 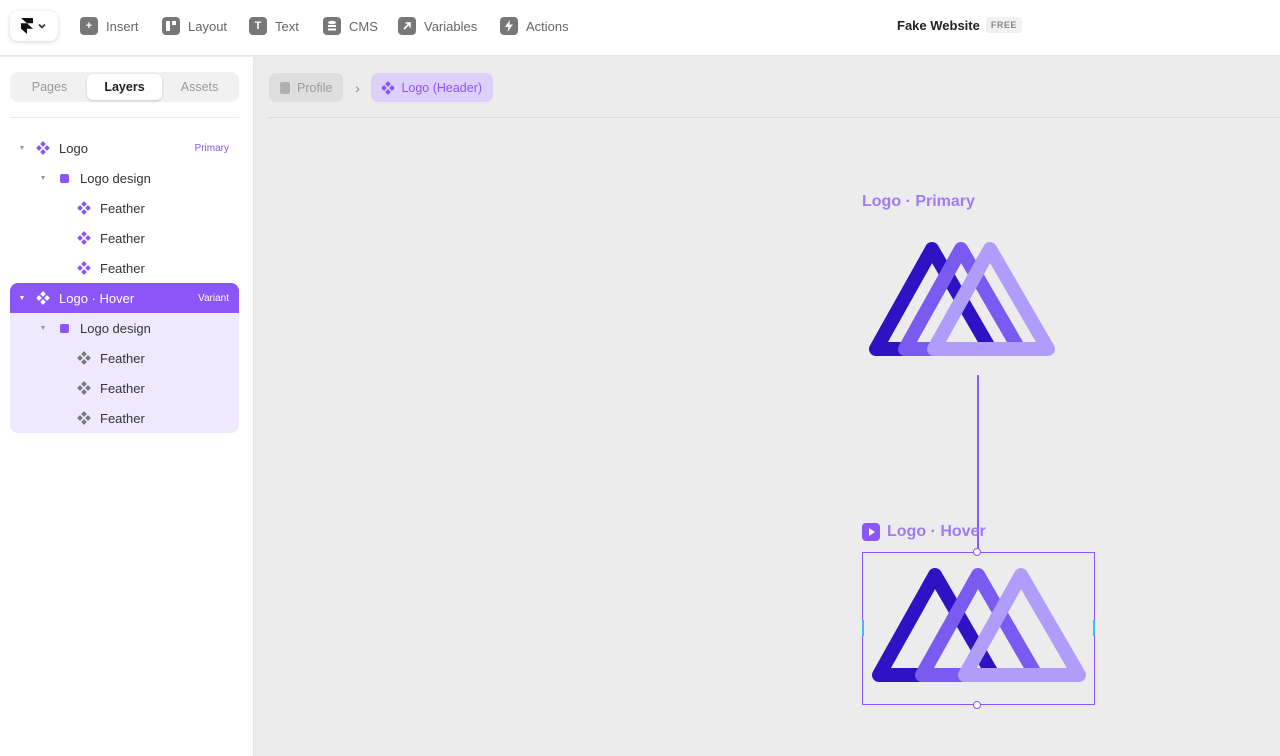 What do you see at coordinates (285, 87) in the screenshot?
I see `page-icon` at bounding box center [285, 87].